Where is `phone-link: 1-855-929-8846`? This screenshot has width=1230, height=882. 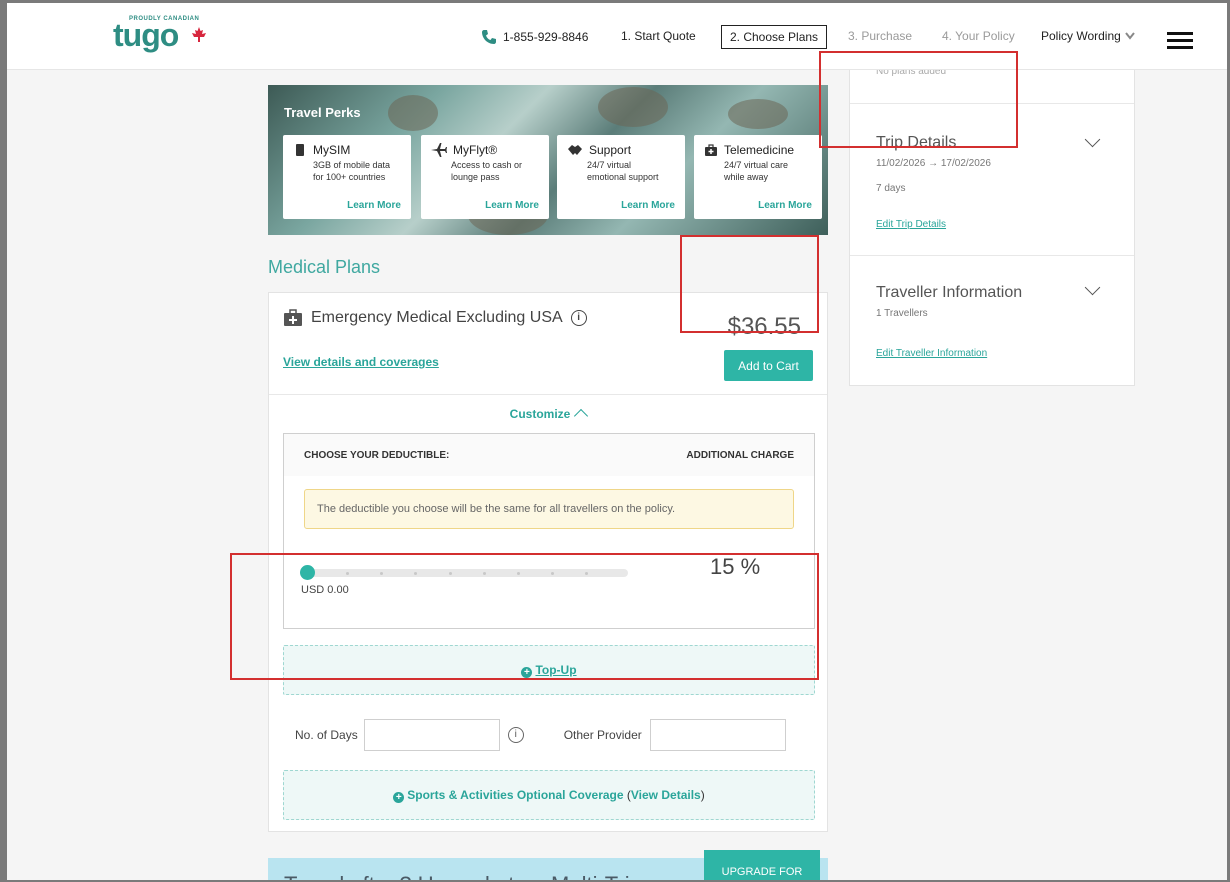 phone-link: 1-855-929-8846 is located at coordinates (534, 37).